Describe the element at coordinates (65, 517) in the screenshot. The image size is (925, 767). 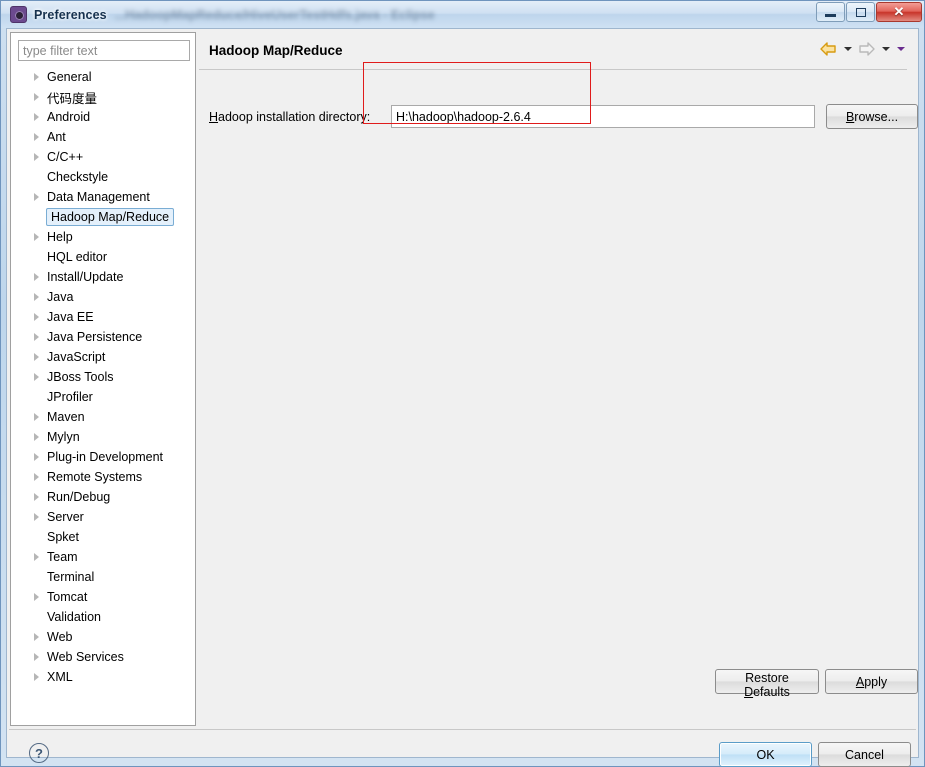
I see `tree-item-label: Server` at that location.